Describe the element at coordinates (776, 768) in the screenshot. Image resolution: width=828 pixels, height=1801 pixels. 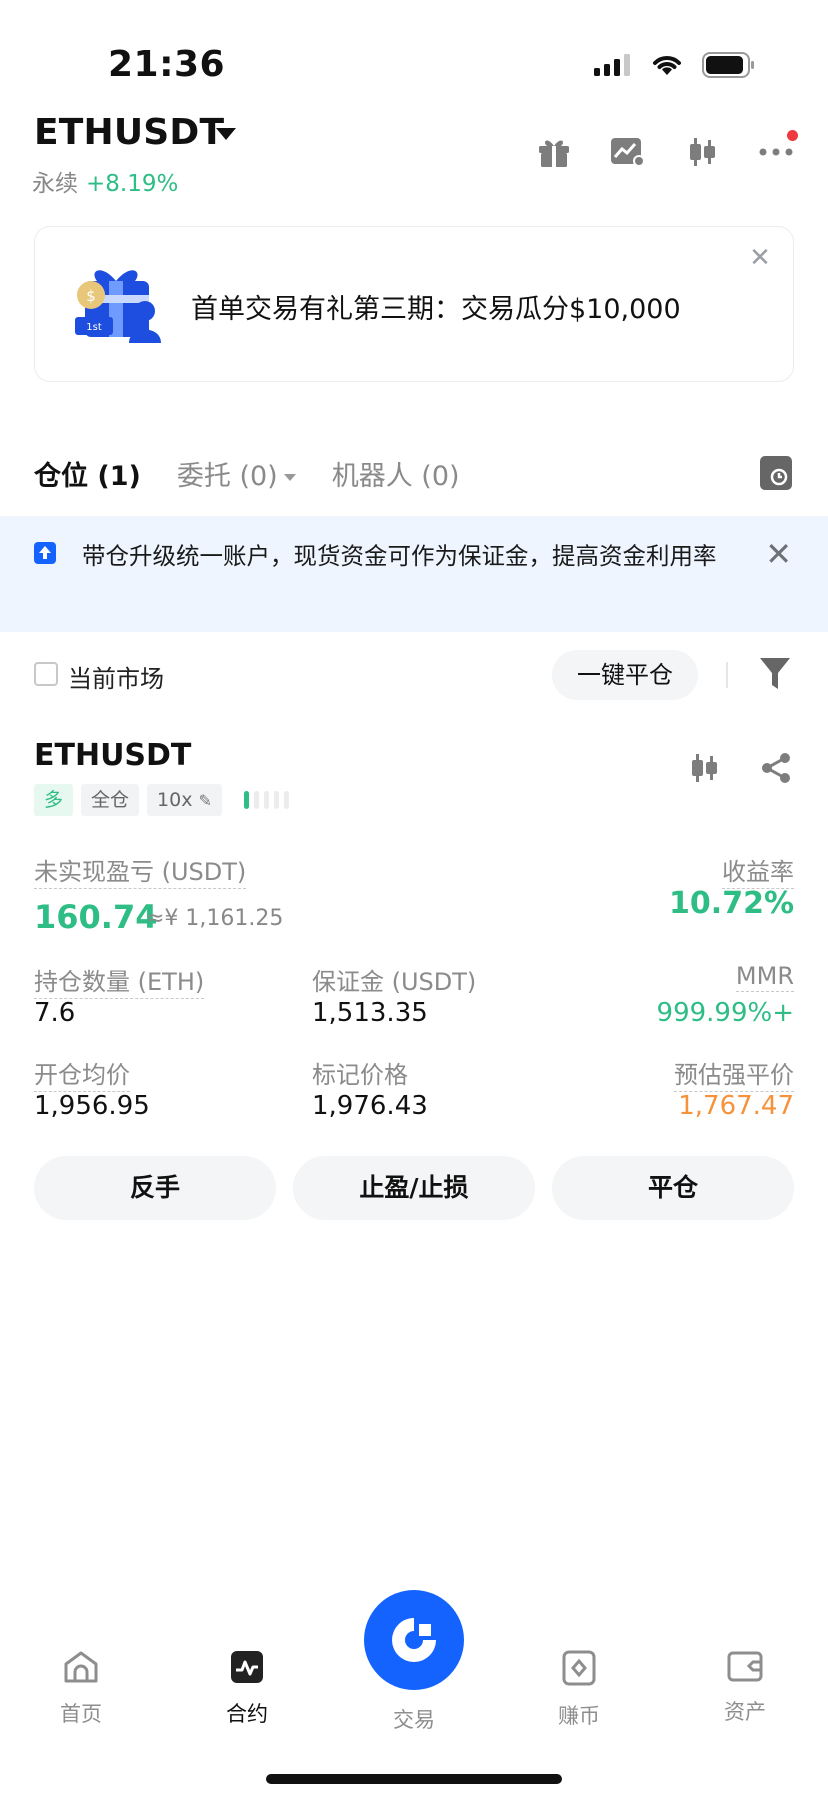
I see `share-icon` at that location.